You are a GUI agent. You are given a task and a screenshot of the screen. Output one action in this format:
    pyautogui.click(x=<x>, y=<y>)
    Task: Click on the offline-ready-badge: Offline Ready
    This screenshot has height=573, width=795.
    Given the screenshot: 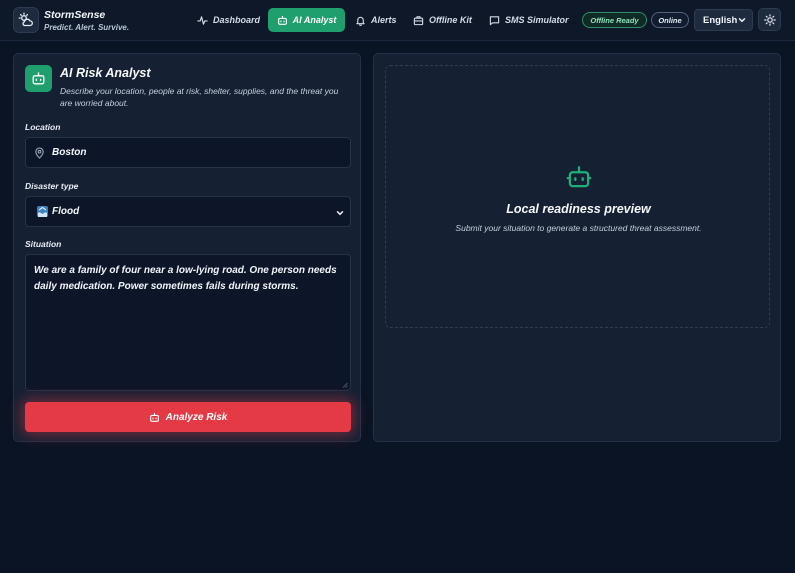 What is the action you would take?
    pyautogui.click(x=614, y=20)
    